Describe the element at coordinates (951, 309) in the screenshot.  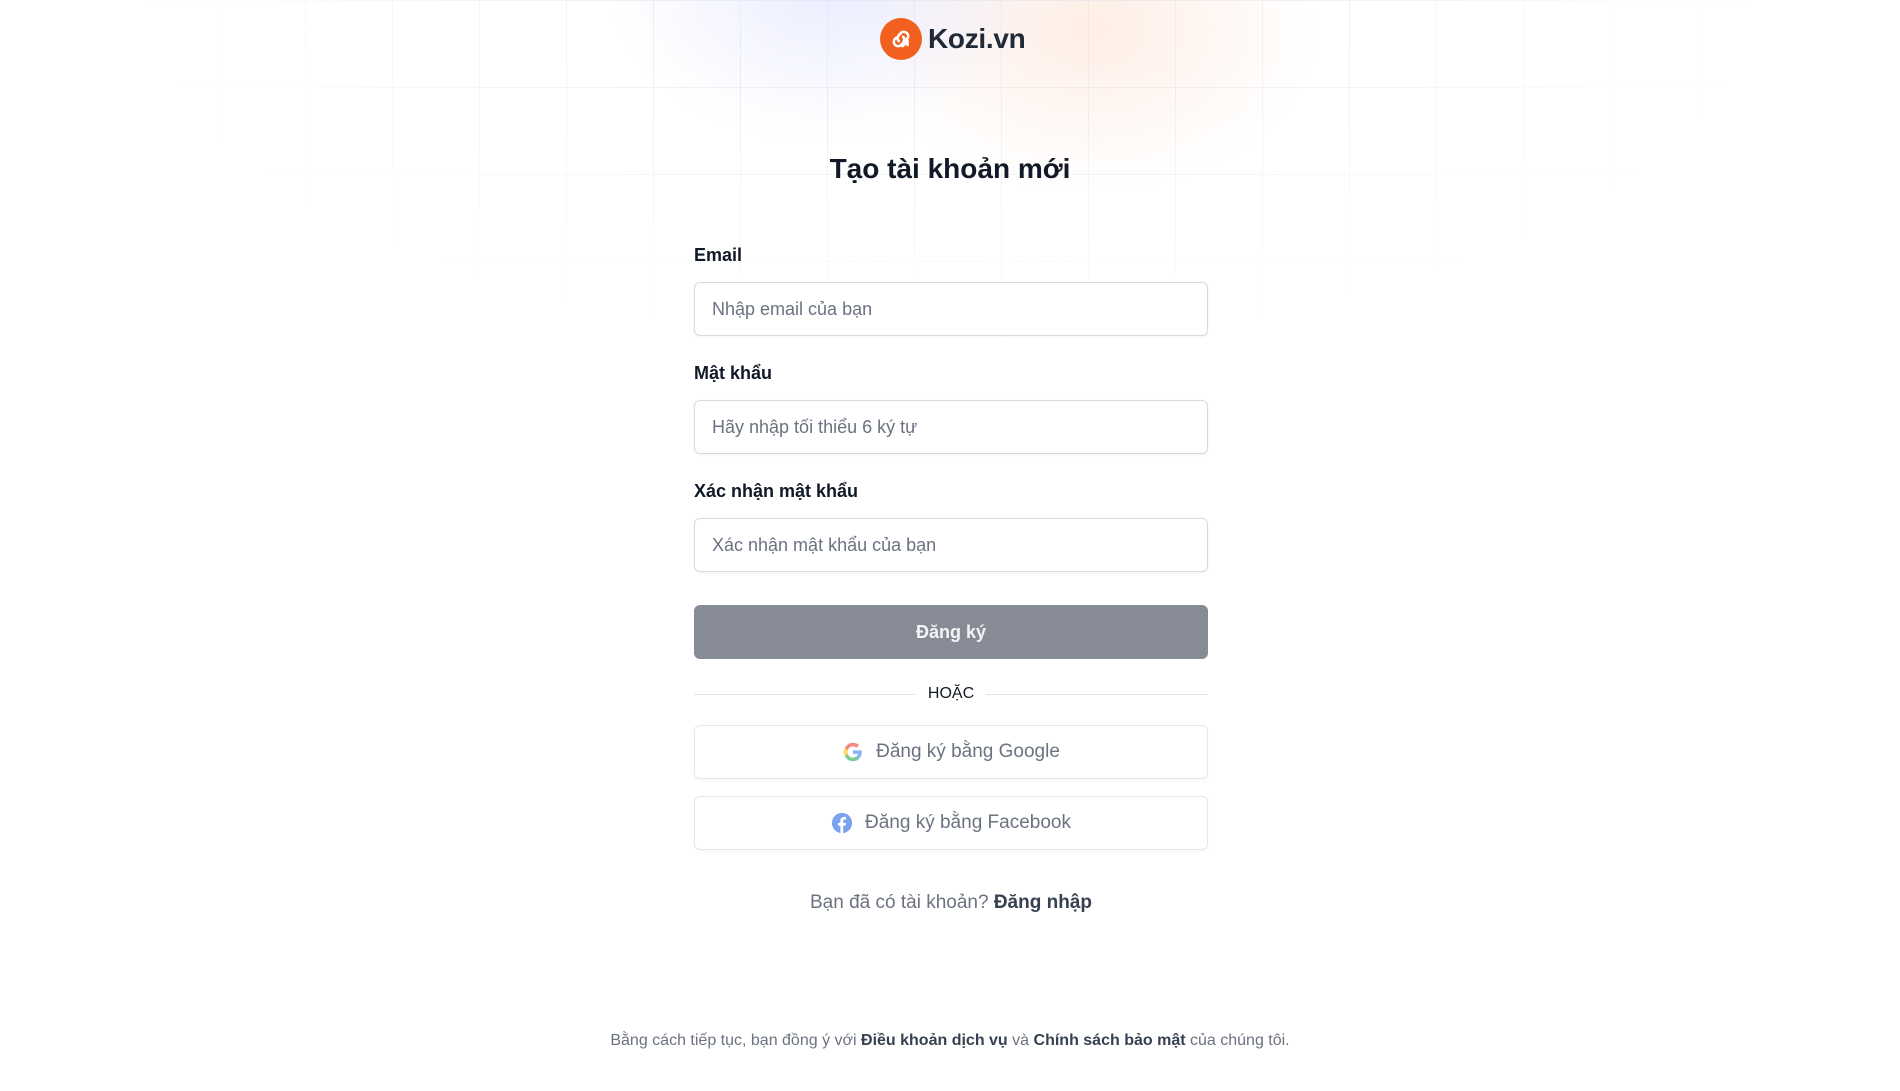
I see `email-field` at that location.